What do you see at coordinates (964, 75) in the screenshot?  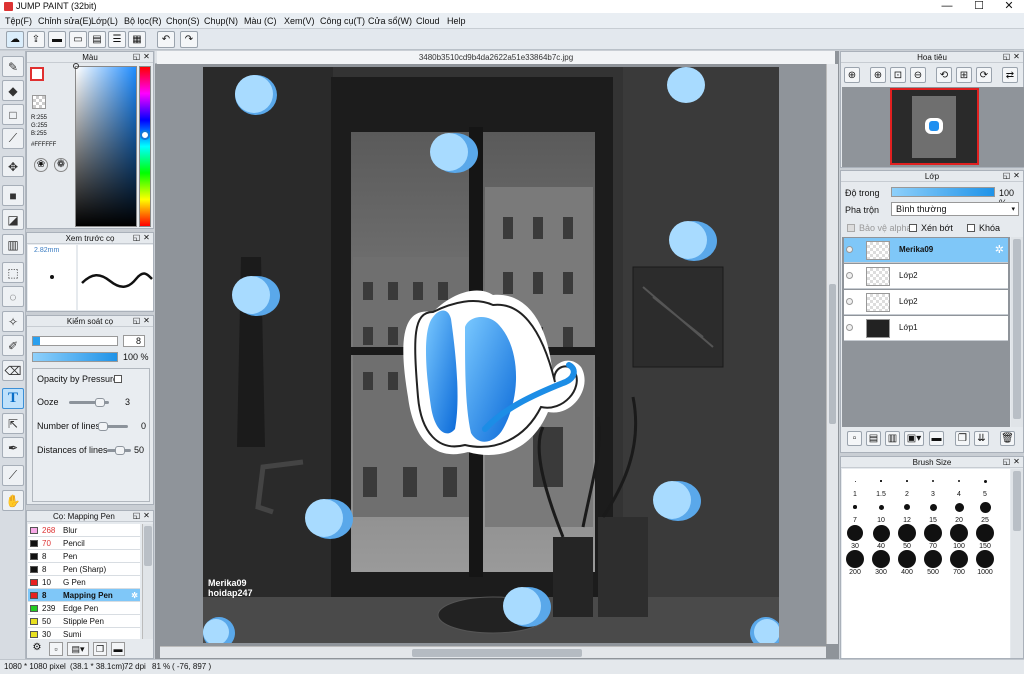 I see `rotate-reset-icon: ⊞` at bounding box center [964, 75].